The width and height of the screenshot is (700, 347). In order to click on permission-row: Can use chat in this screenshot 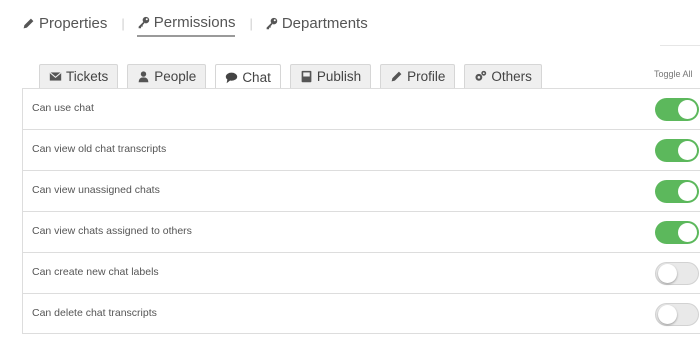, I will do `click(361, 108)`.